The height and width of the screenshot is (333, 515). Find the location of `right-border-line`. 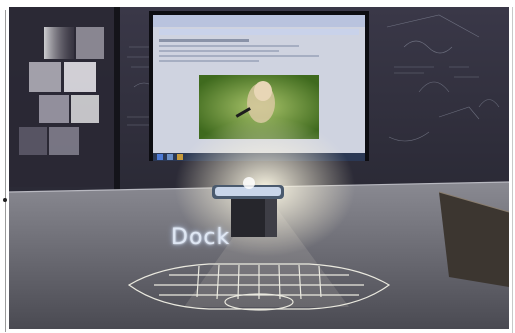

right-border-line is located at coordinates (512, 170).